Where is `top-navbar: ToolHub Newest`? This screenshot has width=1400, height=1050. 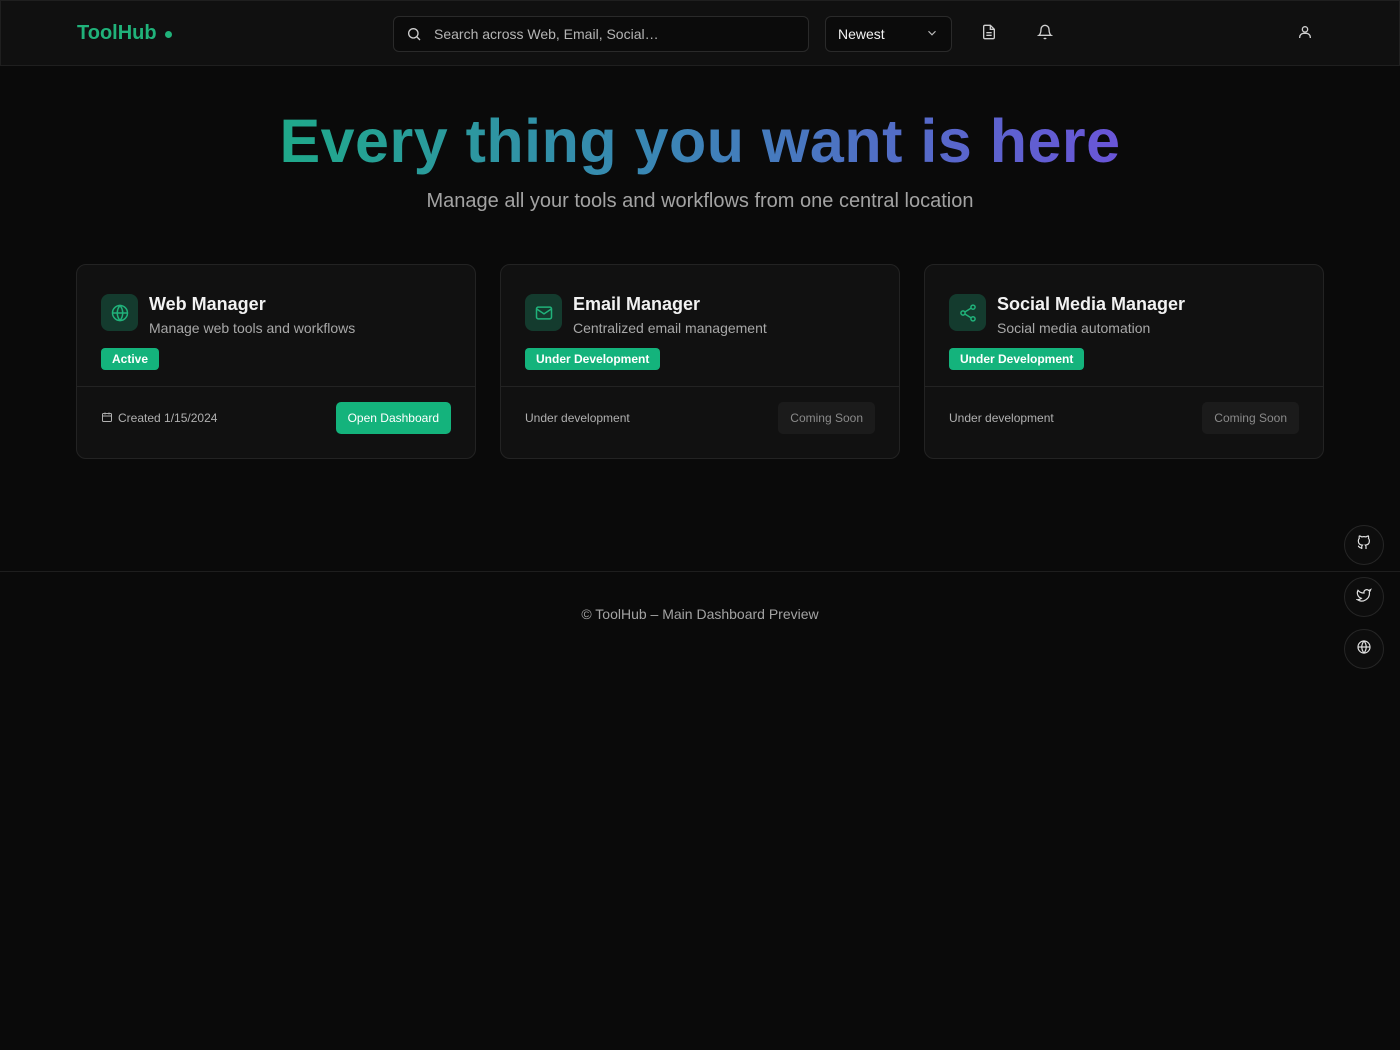
top-navbar: ToolHub Newest is located at coordinates (700, 33).